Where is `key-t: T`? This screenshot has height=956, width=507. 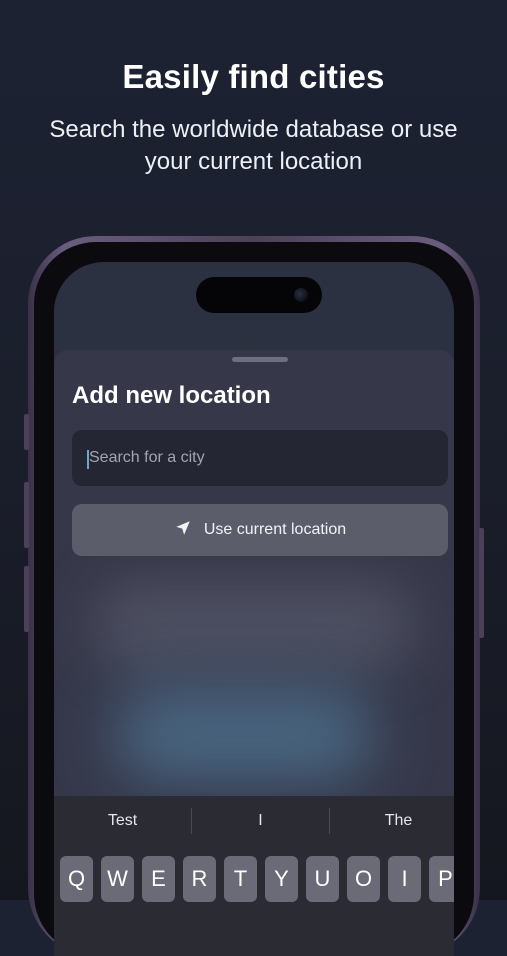 key-t: T is located at coordinates (240, 879).